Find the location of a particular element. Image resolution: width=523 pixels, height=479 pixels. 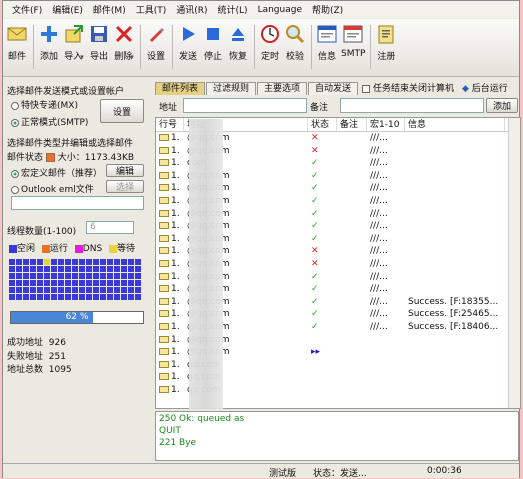

menu-help: 帮助(Z) is located at coordinates (327, 9).